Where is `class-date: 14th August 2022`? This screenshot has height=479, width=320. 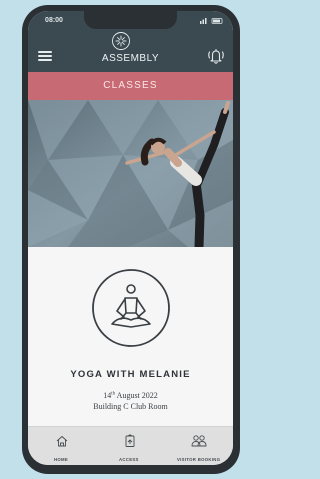
class-date: 14th August 2022 is located at coordinates (130, 395).